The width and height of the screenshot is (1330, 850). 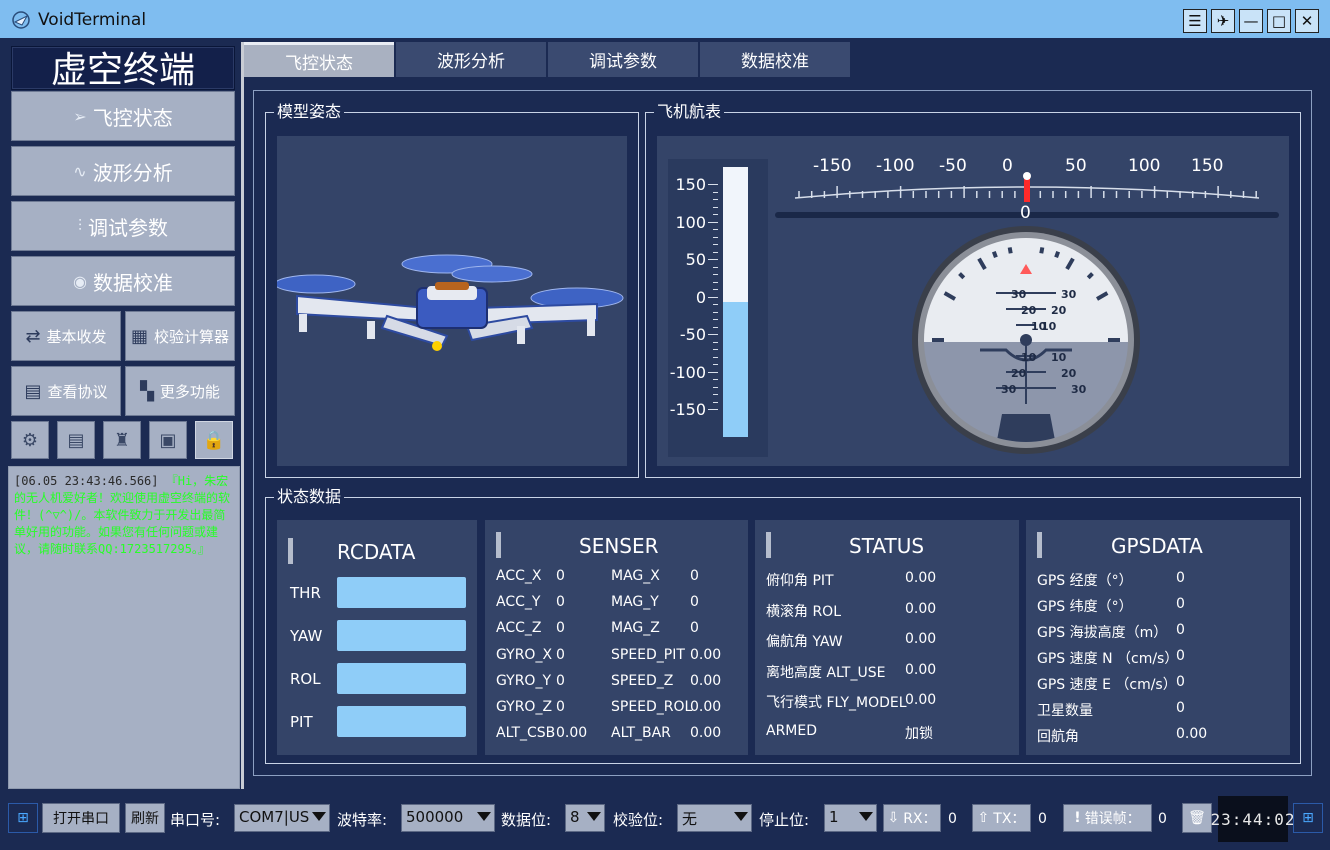 What do you see at coordinates (1197, 818) in the screenshot?
I see `clear-counters-button: 🗑` at bounding box center [1197, 818].